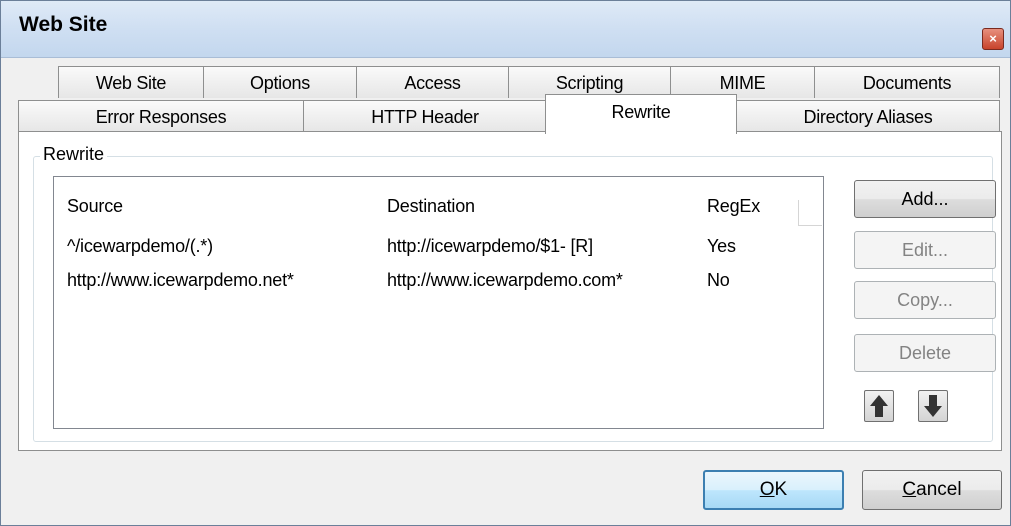 The height and width of the screenshot is (526, 1011). Describe the element at coordinates (781, 489) in the screenshot. I see `ok-label: K` at that location.